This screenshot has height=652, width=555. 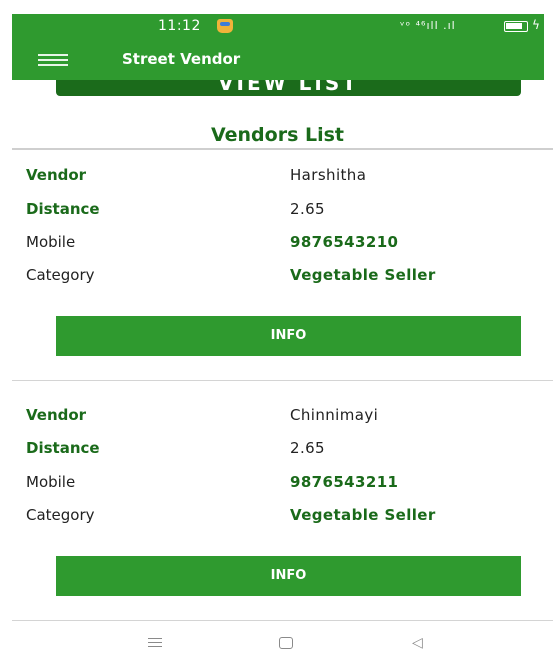 What do you see at coordinates (516, 26) in the screenshot?
I see `battery-icon` at bounding box center [516, 26].